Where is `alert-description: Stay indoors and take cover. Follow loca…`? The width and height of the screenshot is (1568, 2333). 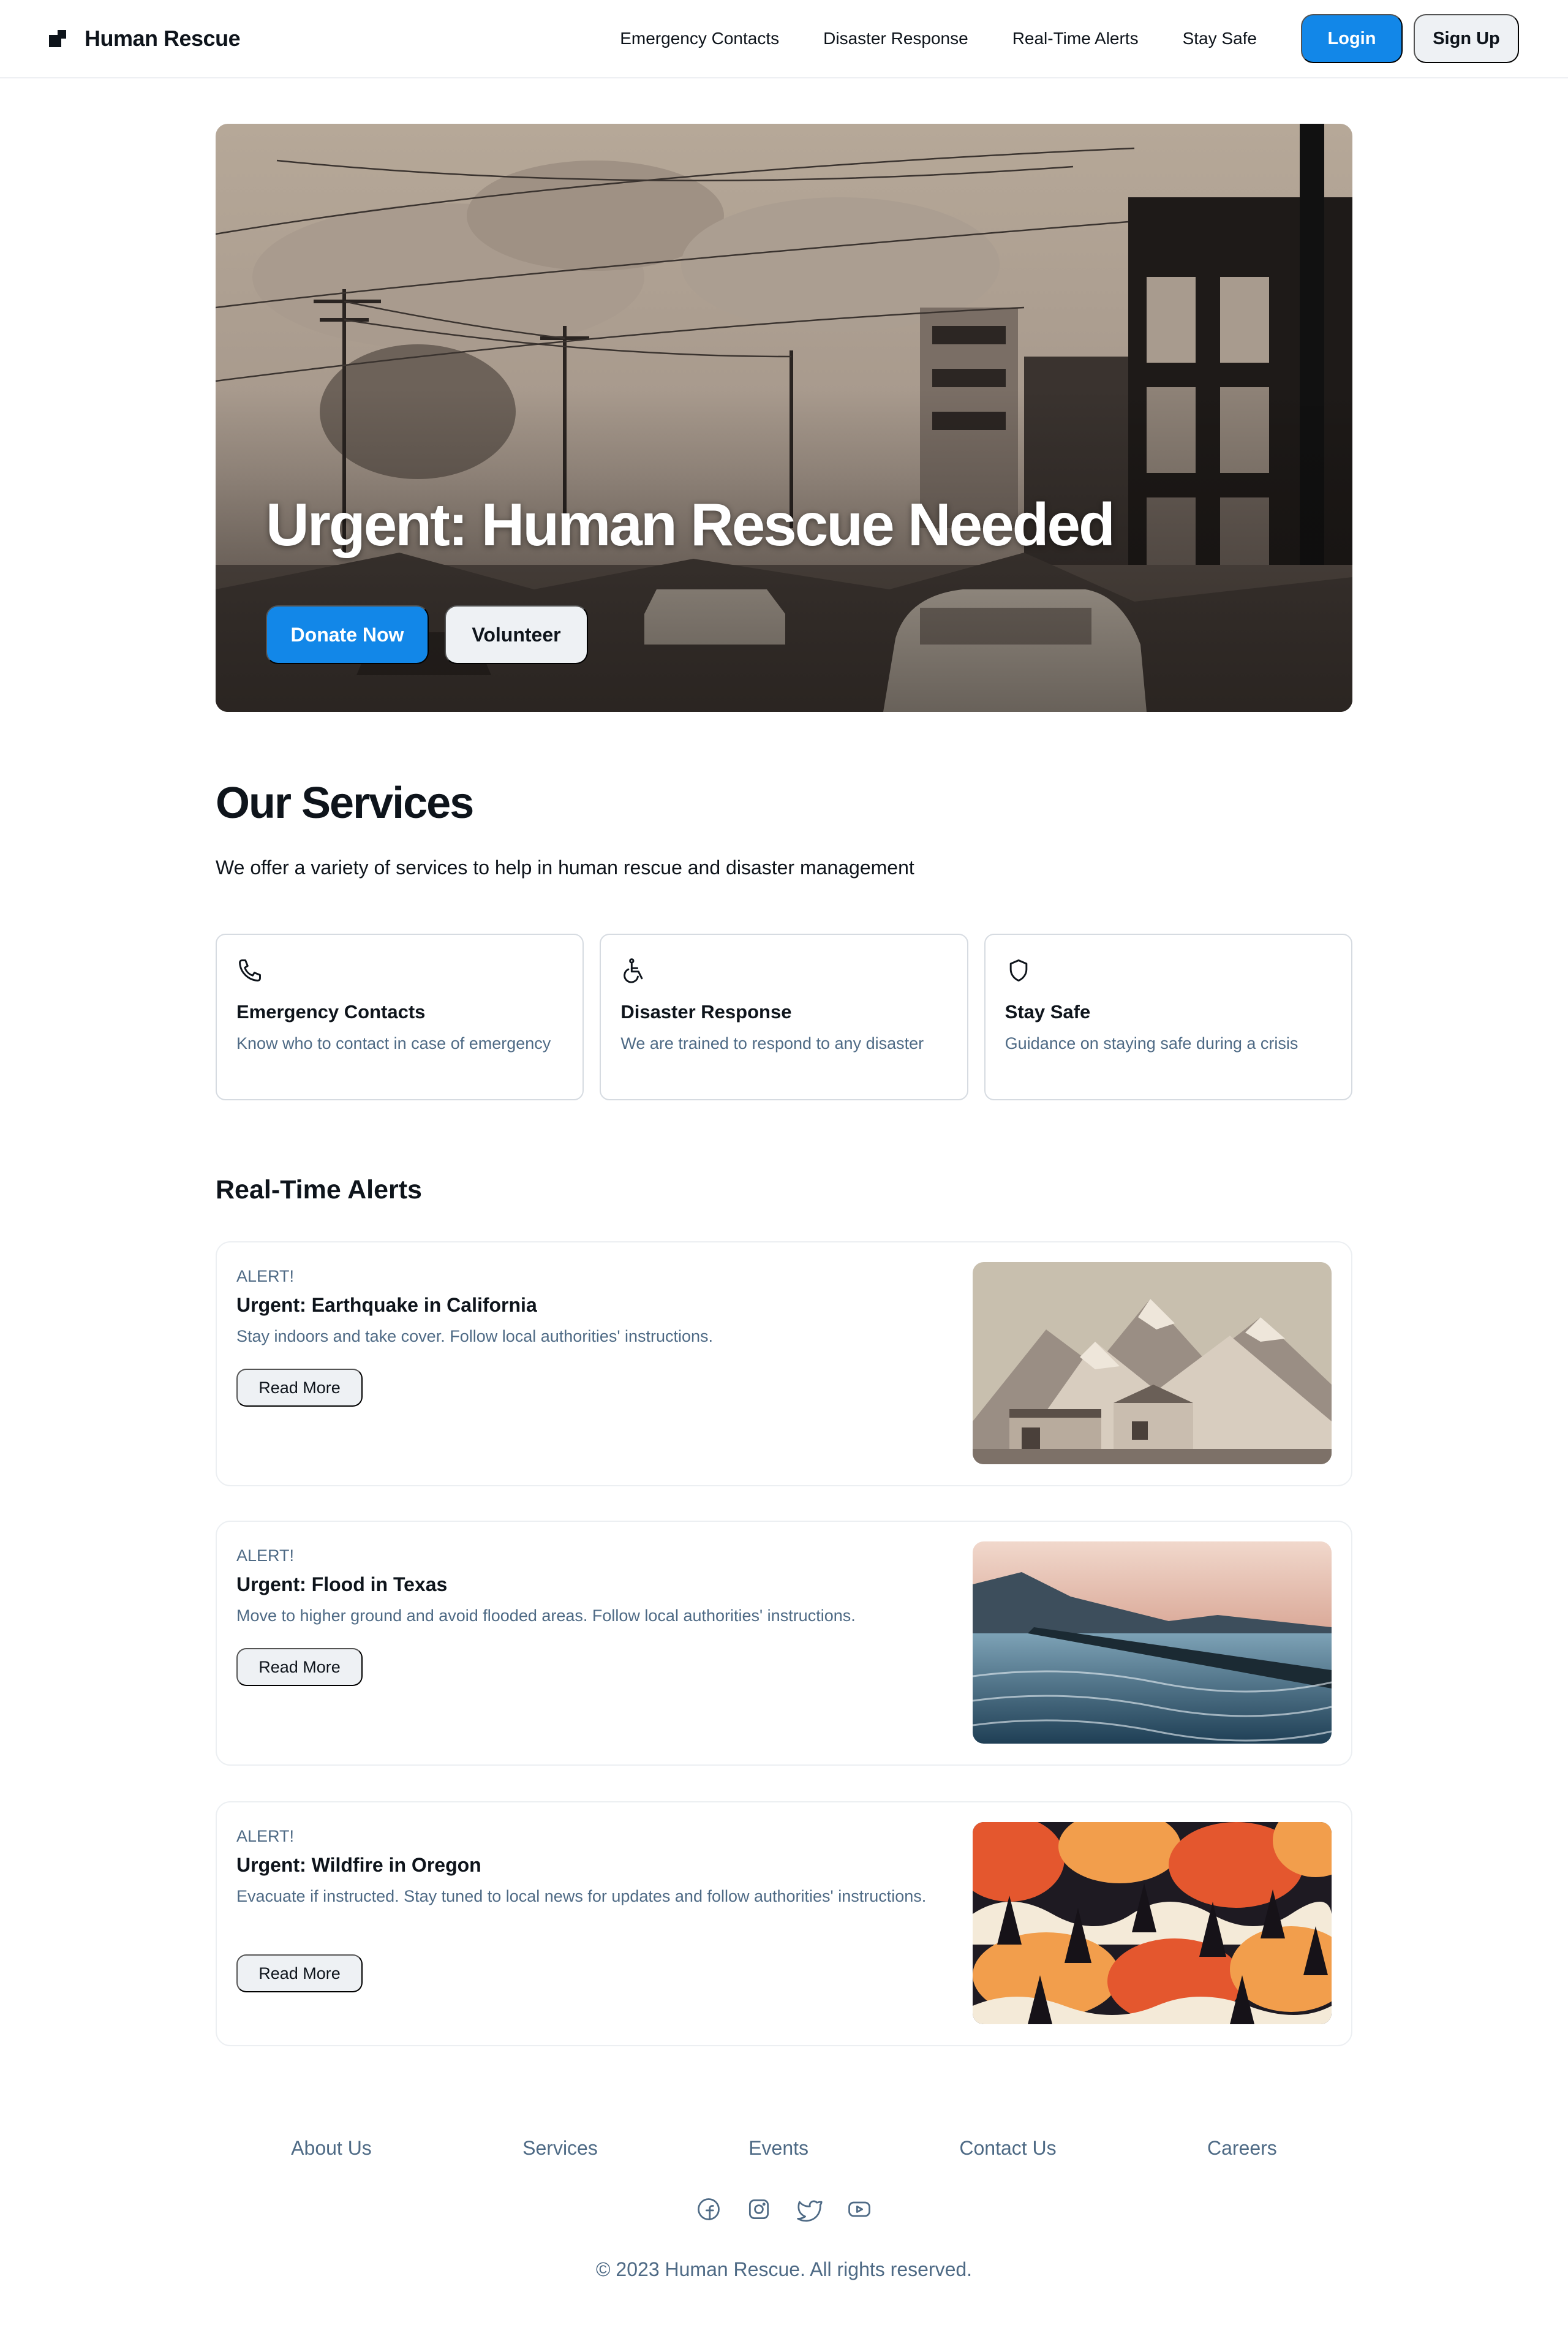 alert-description: Stay indoors and take cover. Follow loca… is located at coordinates (475, 1336).